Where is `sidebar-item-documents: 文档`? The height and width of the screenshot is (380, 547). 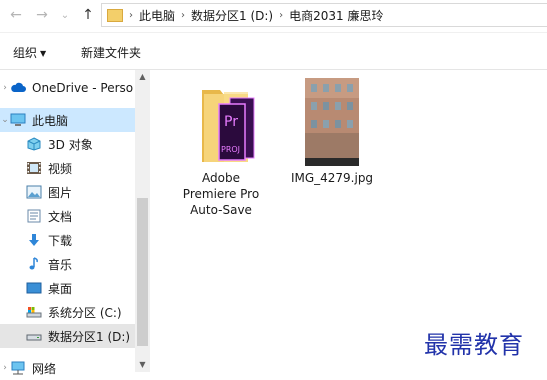
sidebar-item-documents: 文档 is located at coordinates (67, 216).